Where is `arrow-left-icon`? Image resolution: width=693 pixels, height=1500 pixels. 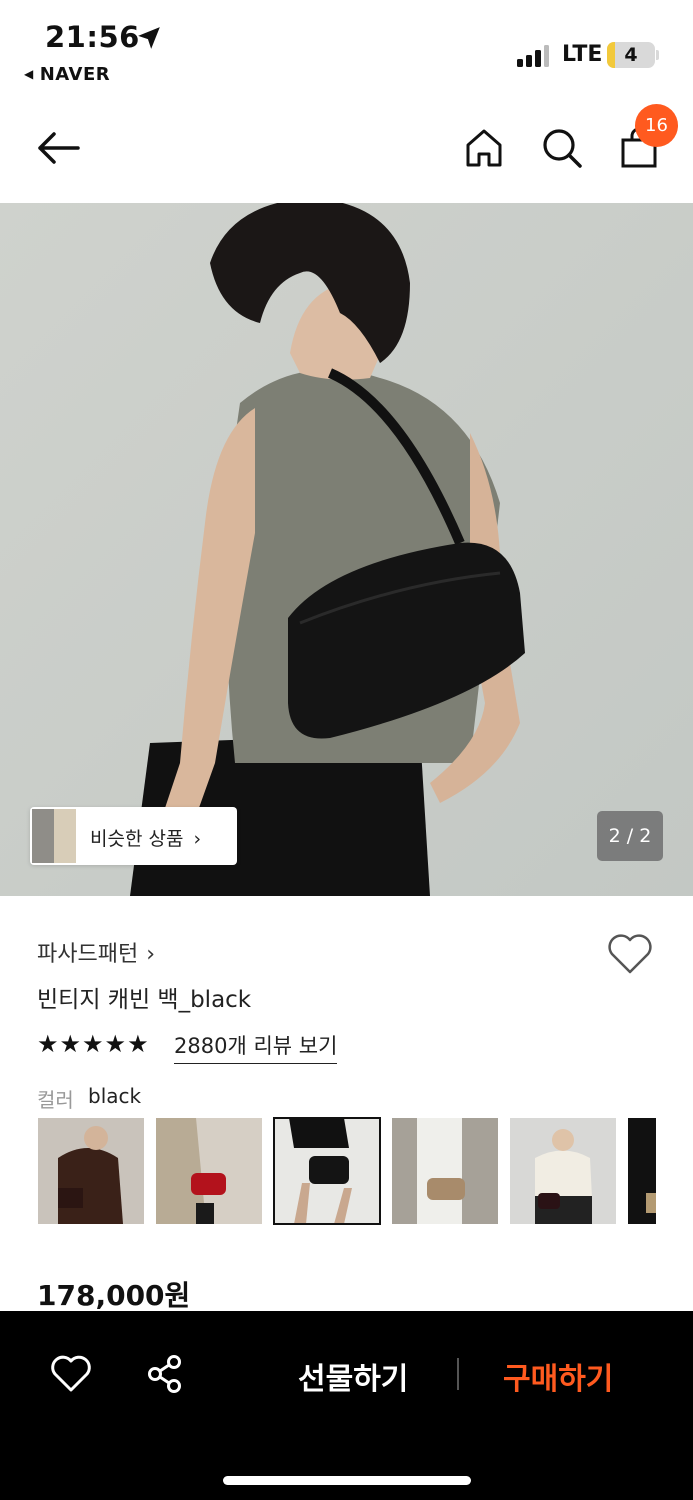
arrow-left-icon is located at coordinates (58, 148).